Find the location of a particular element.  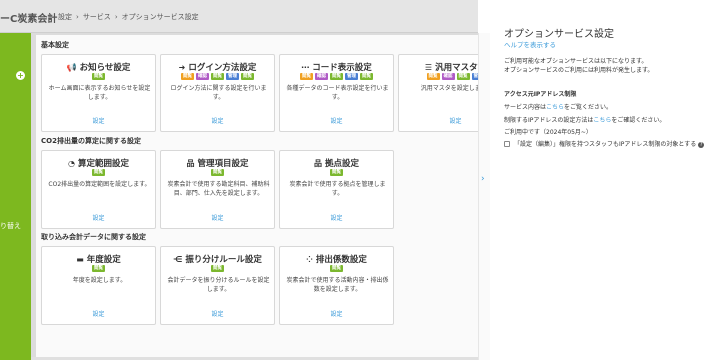

card-description: 炭素会計で使用する勘定科目、補助科目、部門、仕入先を設定します。 is located at coordinates (218, 189).